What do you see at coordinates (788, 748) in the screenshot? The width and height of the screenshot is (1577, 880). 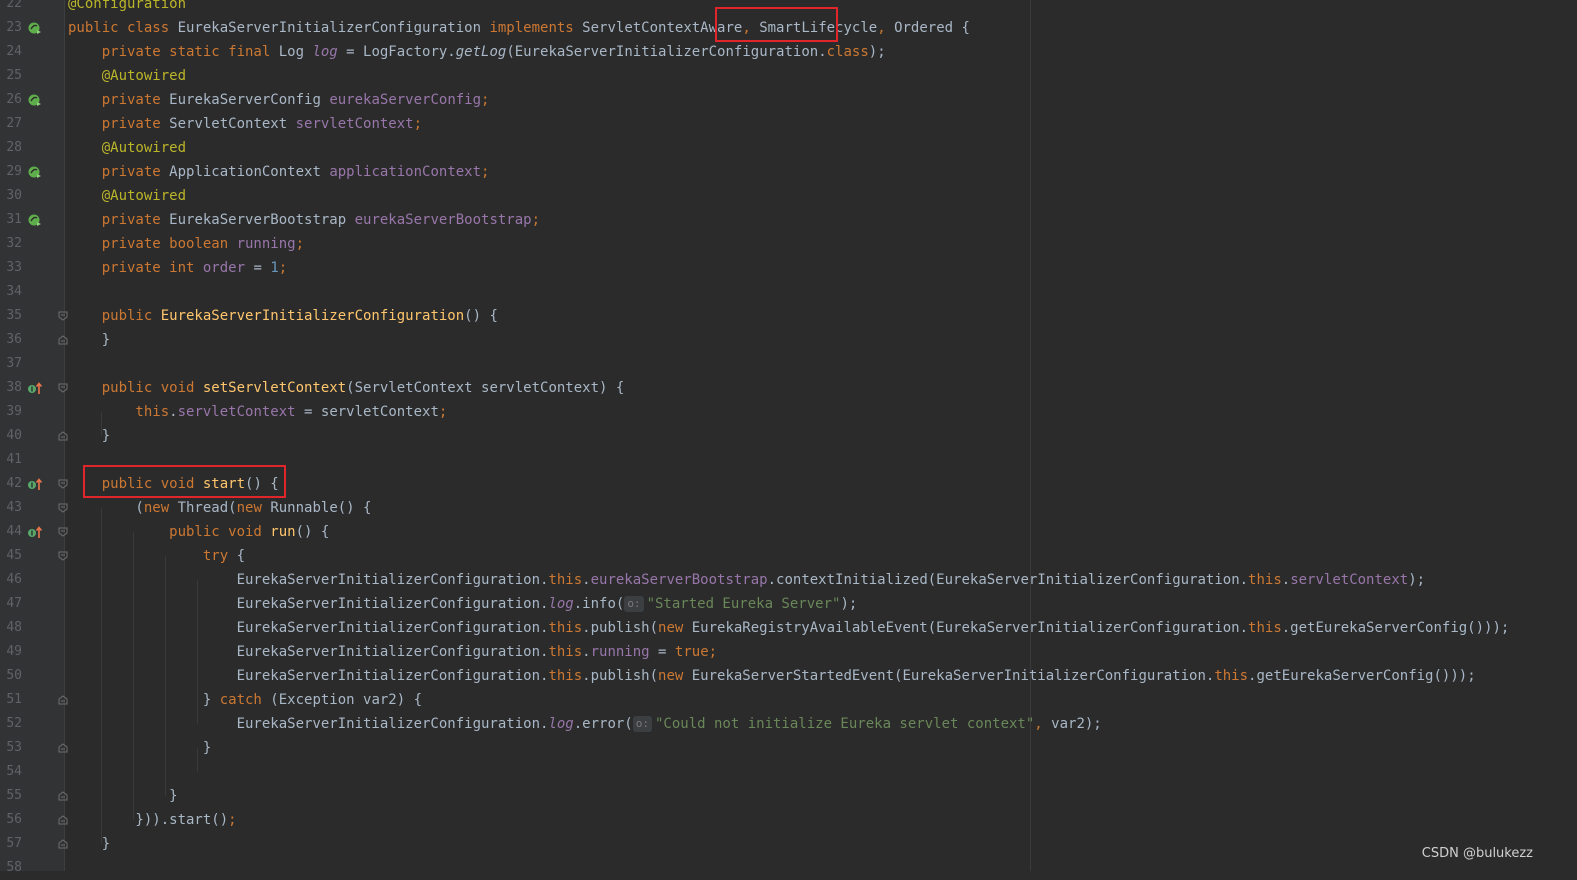 I see `code-line: 53 }` at bounding box center [788, 748].